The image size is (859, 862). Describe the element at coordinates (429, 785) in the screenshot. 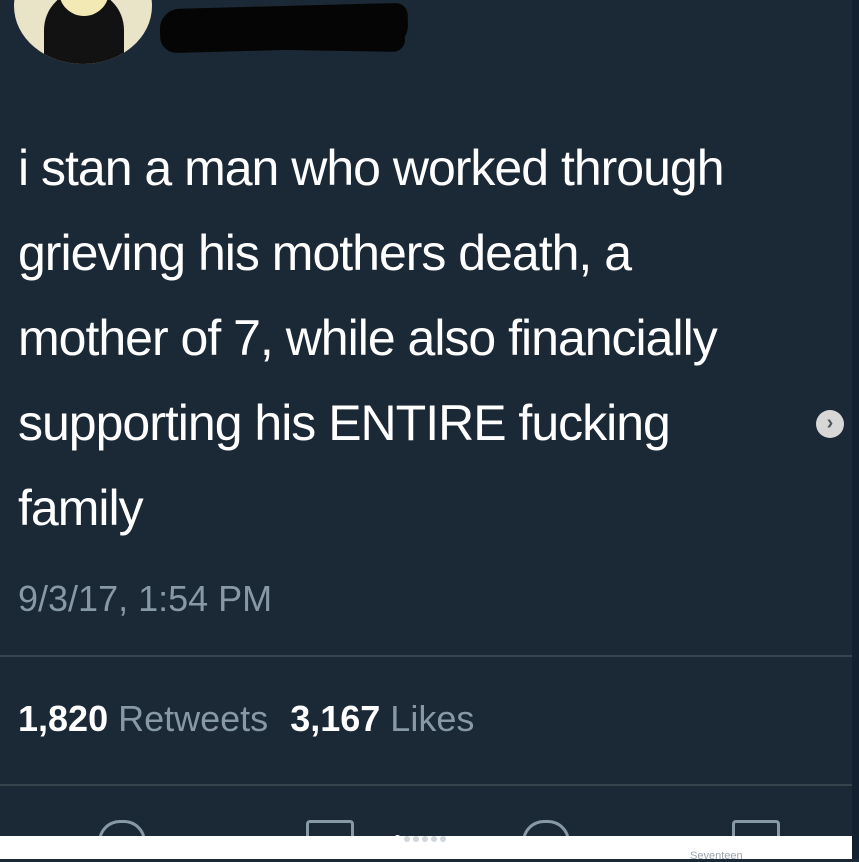

I see `divider-bottom` at that location.